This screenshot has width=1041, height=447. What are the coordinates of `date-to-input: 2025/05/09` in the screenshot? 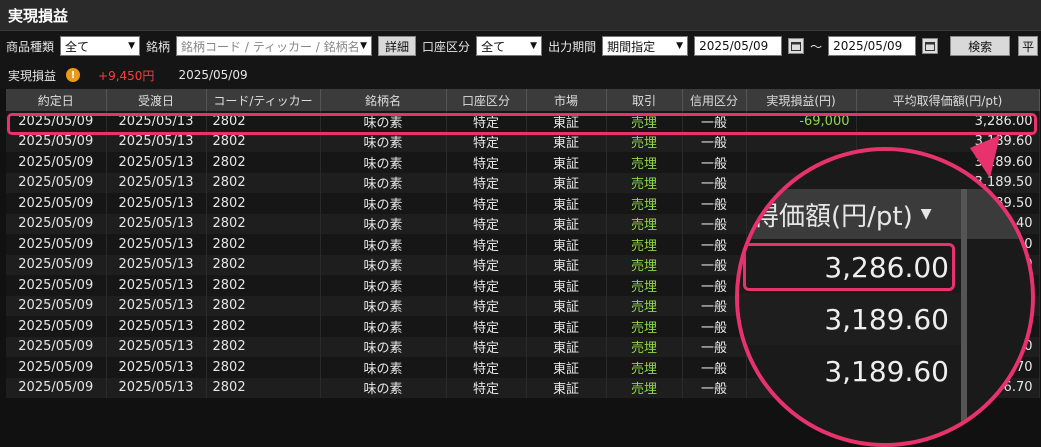 It's located at (872, 46).